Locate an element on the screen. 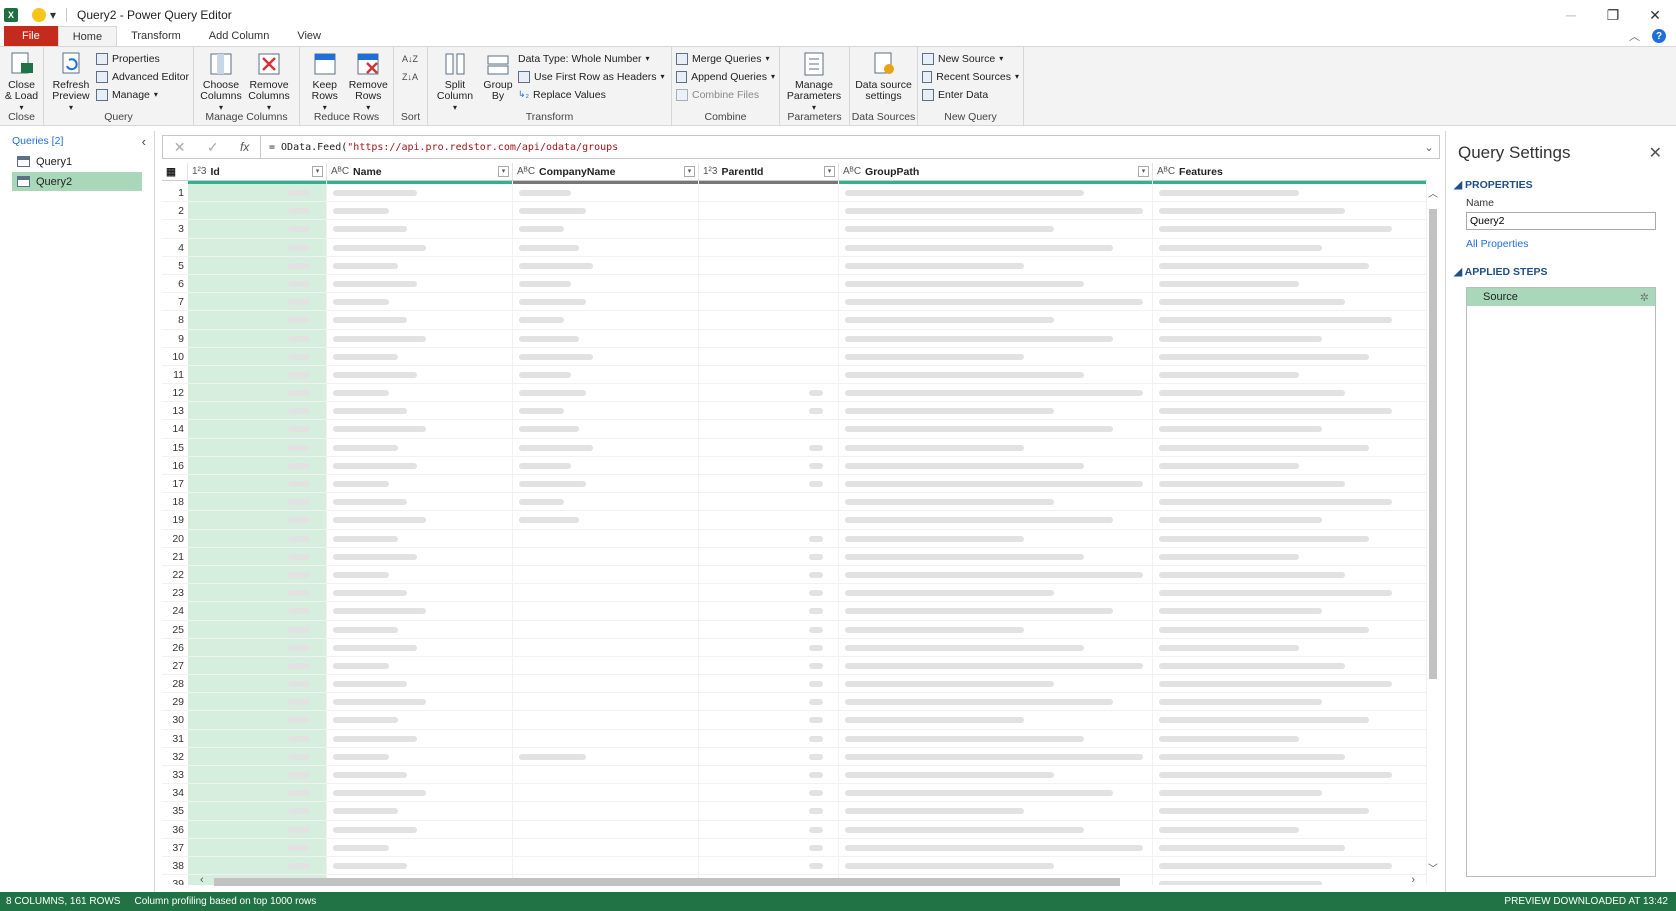 This screenshot has width=1676, height=911. table-row: 23 is located at coordinates (794, 593).